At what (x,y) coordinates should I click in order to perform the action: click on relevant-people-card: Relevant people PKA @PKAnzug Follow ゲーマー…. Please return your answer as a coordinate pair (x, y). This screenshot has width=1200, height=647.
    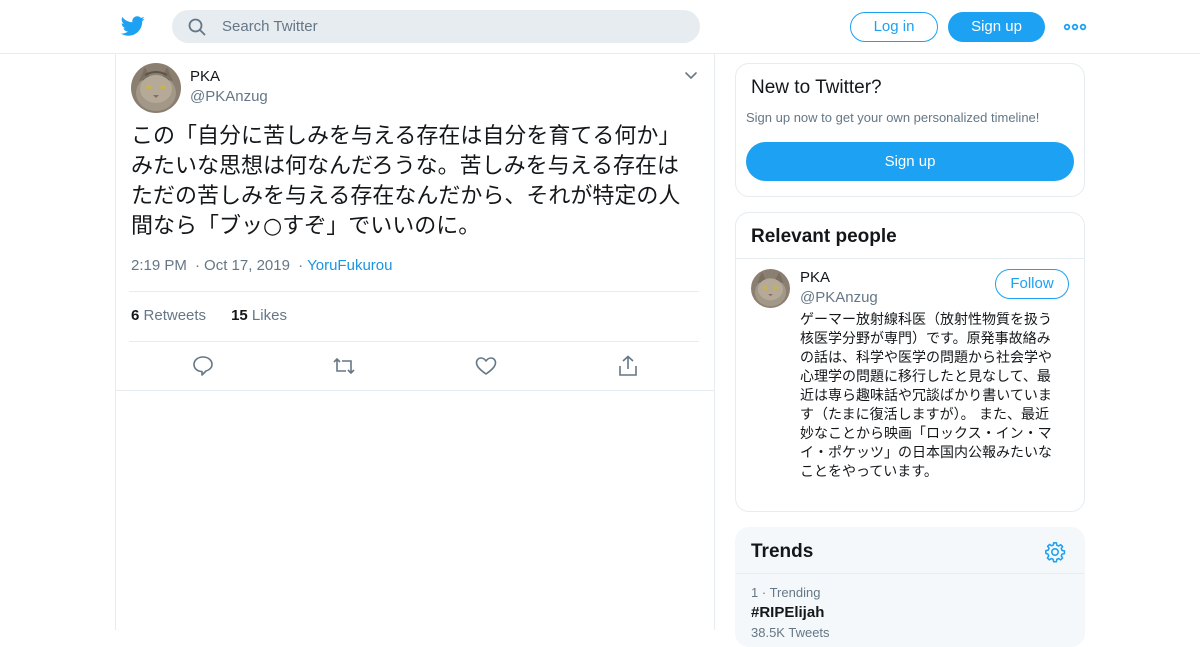
    Looking at the image, I should click on (910, 362).